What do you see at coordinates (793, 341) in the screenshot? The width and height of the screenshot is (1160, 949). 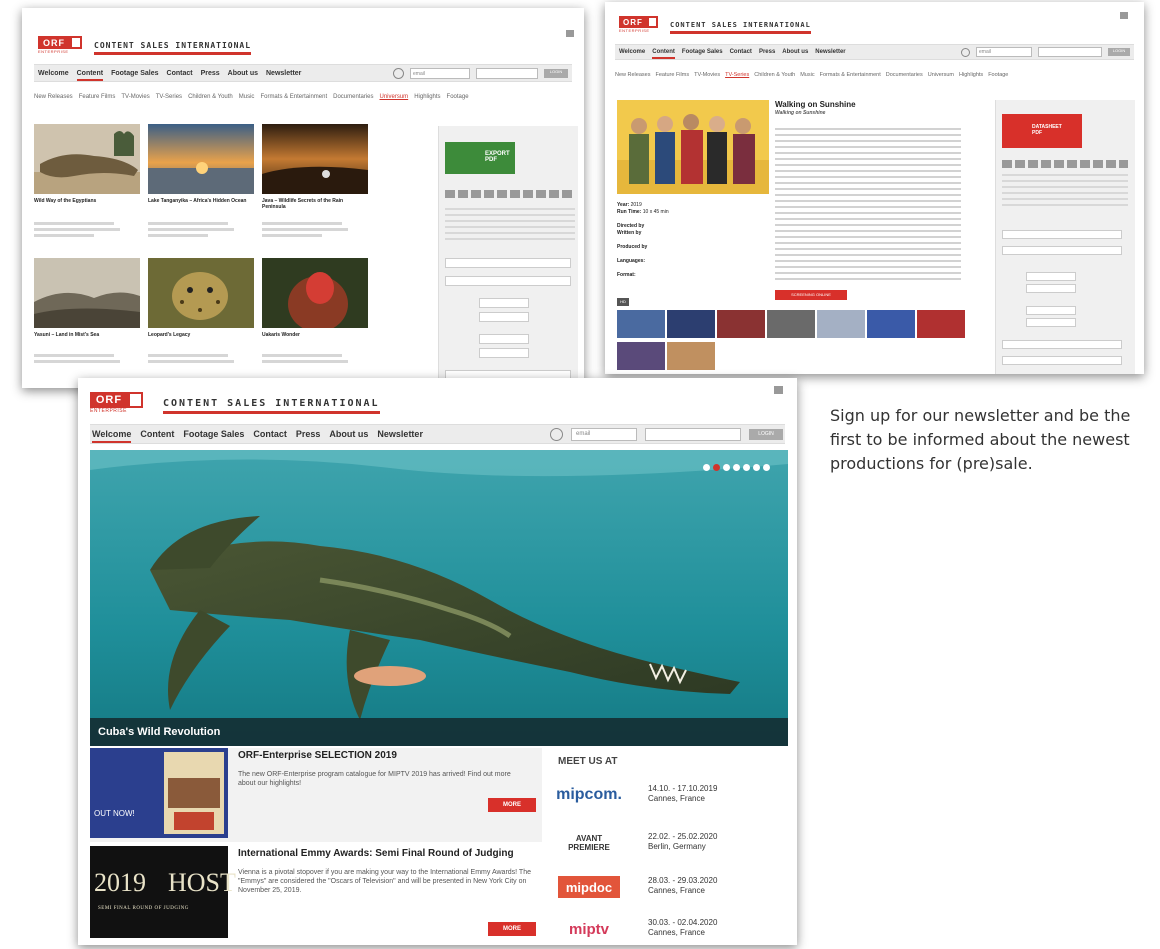 I see `episode-thumbnails` at bounding box center [793, 341].